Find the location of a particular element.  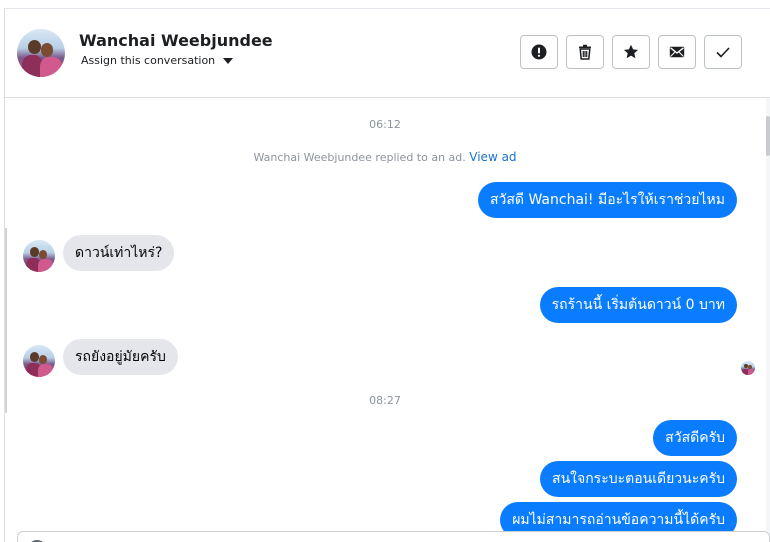

message-bubble: สวัสดี Wanchai! มีอะไรให้เราช่วยไหม is located at coordinates (607, 200).